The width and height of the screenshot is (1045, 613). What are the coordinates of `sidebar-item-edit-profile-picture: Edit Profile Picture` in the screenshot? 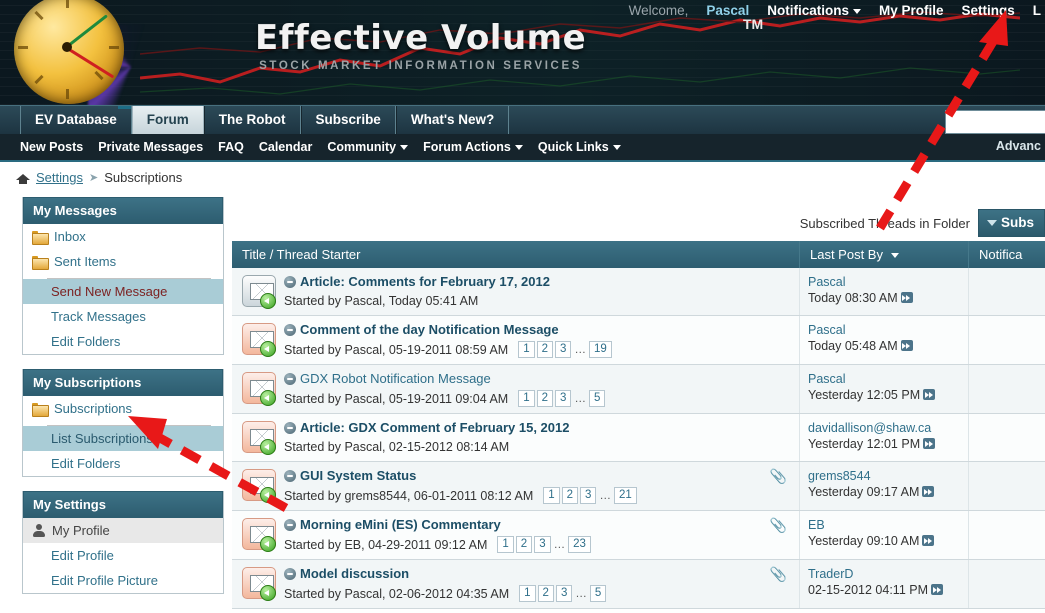 It's located at (123, 580).